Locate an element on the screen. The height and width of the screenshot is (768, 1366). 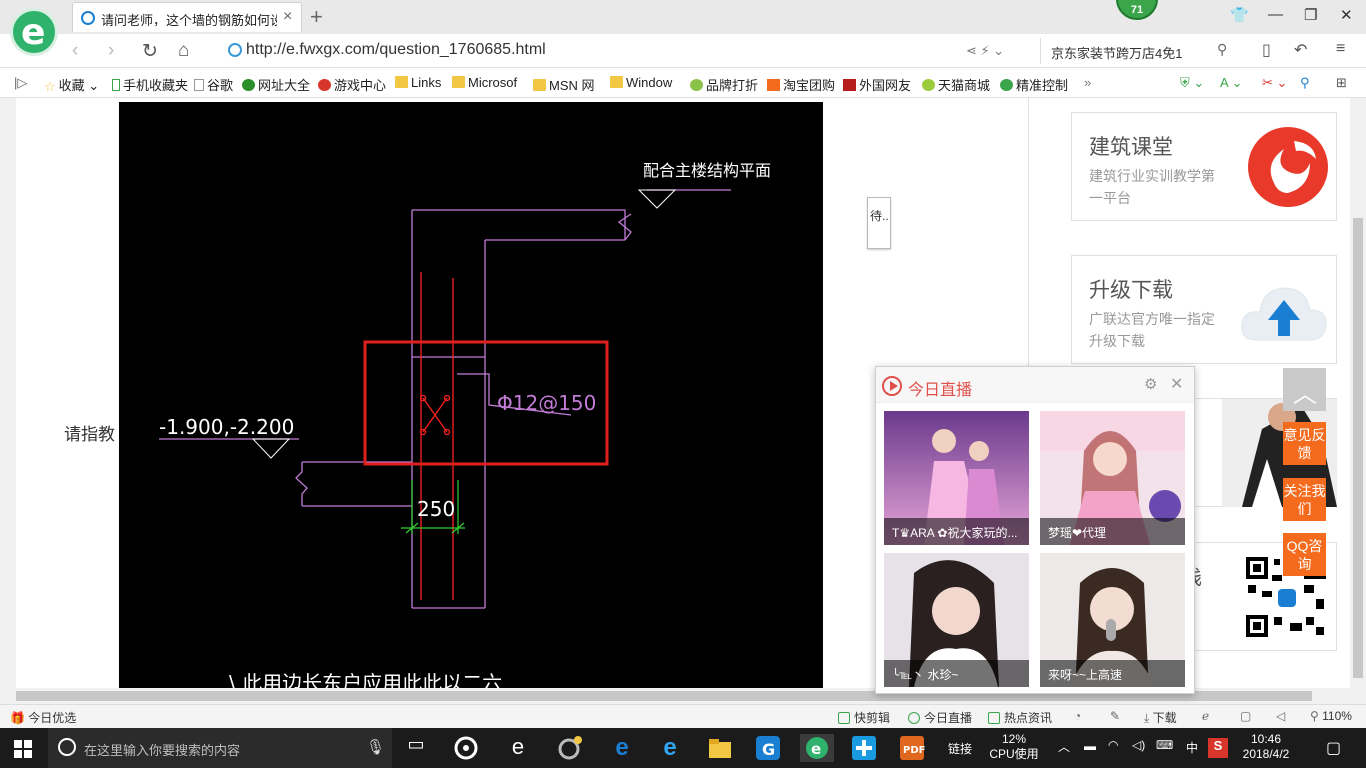
bookmark-taobao: 淘宝团购 is located at coordinates (801, 84).